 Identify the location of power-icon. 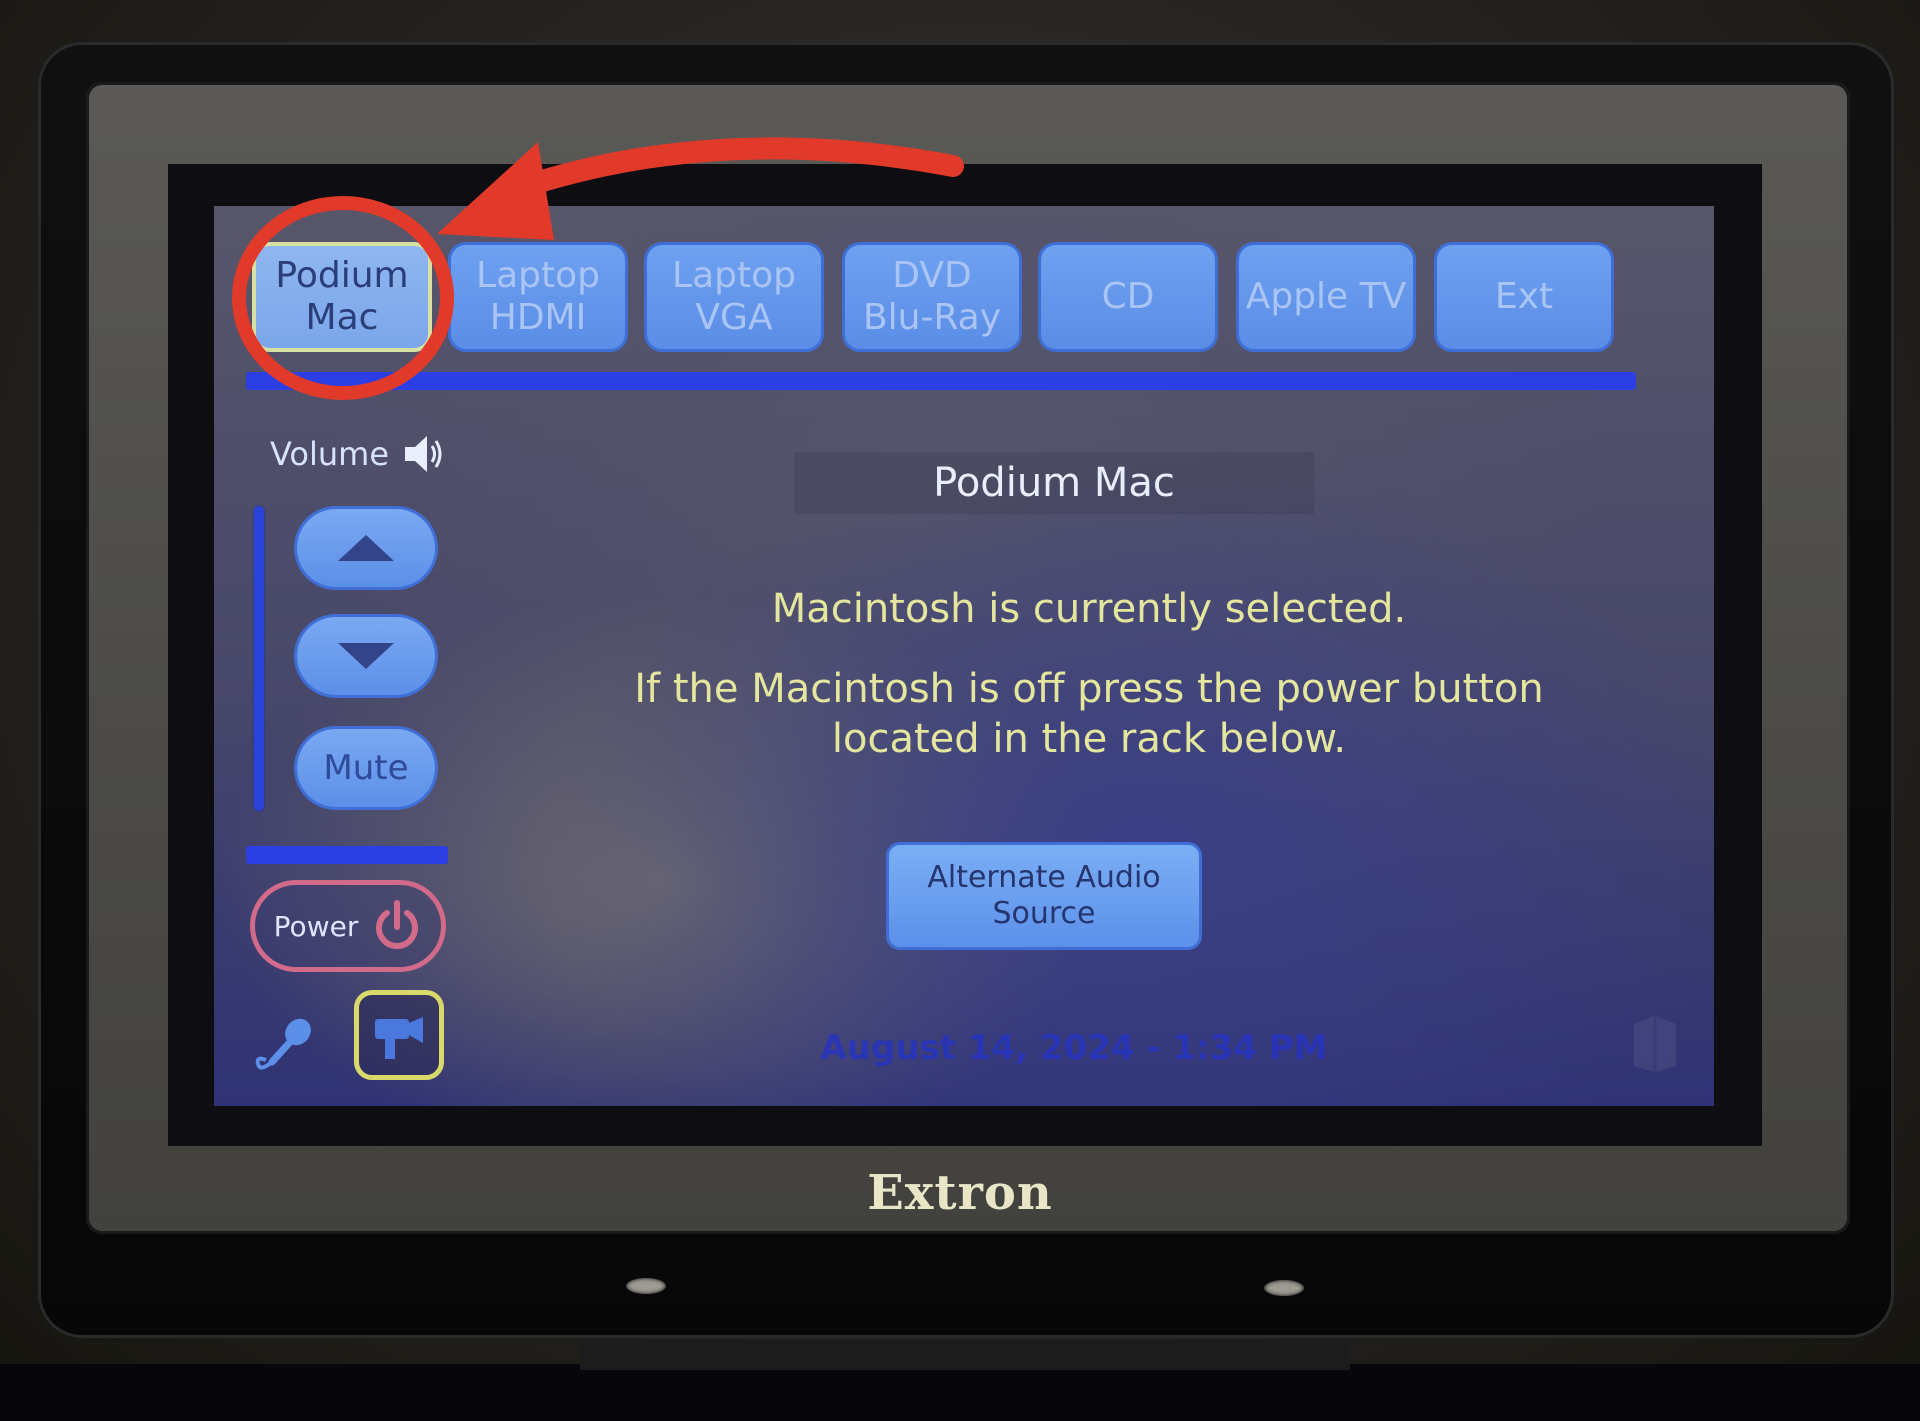
(397, 924).